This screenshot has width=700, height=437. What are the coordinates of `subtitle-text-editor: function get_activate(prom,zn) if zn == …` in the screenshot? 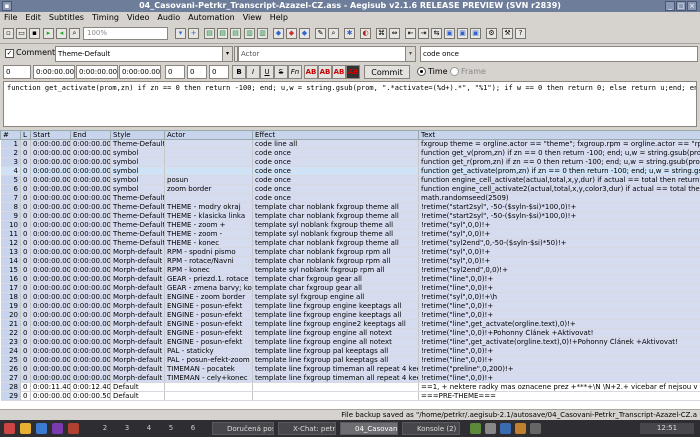 It's located at (350, 104).